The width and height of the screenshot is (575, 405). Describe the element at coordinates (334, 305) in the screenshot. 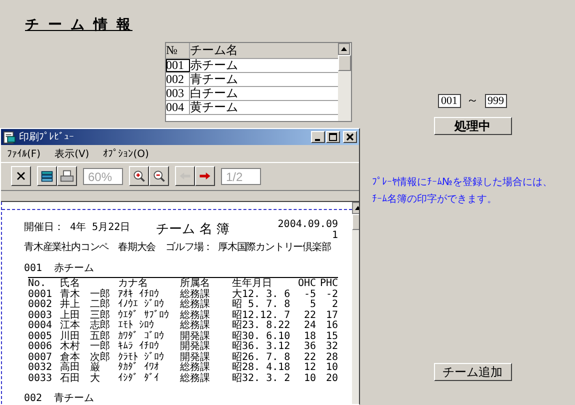

I see `member-cell-text: 2` at that location.